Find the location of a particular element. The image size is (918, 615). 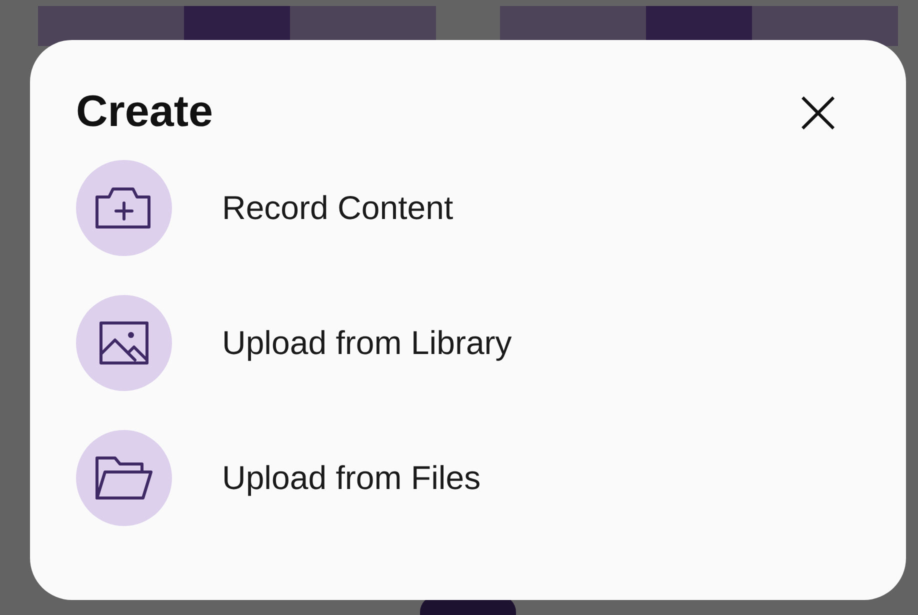

image-icon is located at coordinates (124, 343).